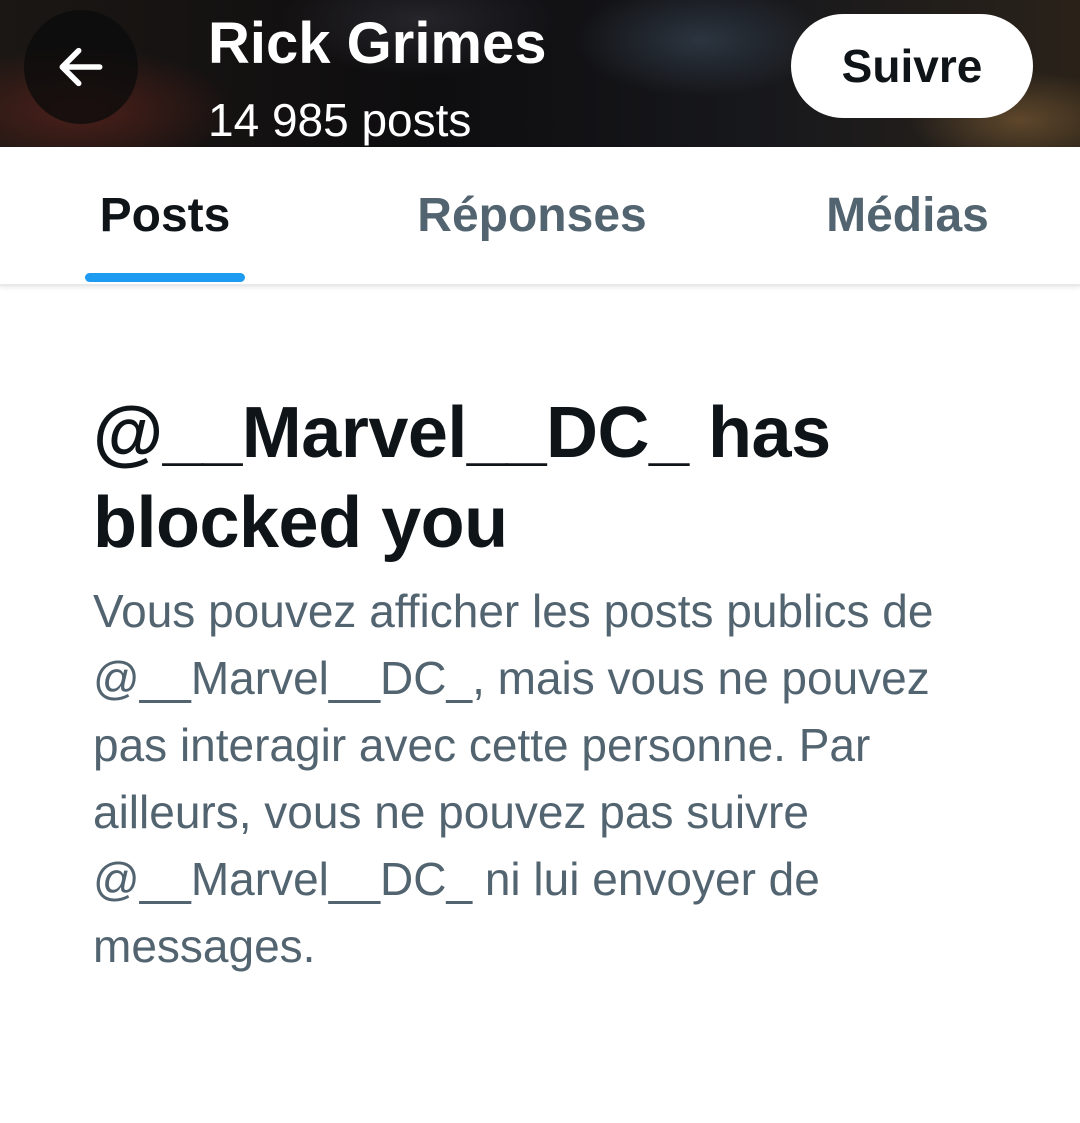 Image resolution: width=1080 pixels, height=1123 pixels. Describe the element at coordinates (165, 215) in the screenshot. I see `tab-posts: Posts` at that location.